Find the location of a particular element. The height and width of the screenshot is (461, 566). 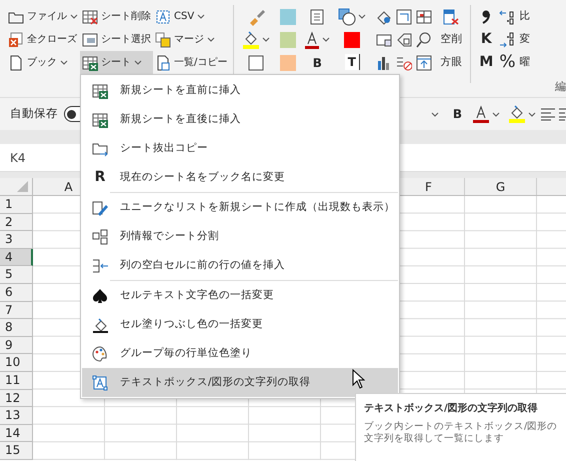

group-label: 編 is located at coordinates (560, 86).